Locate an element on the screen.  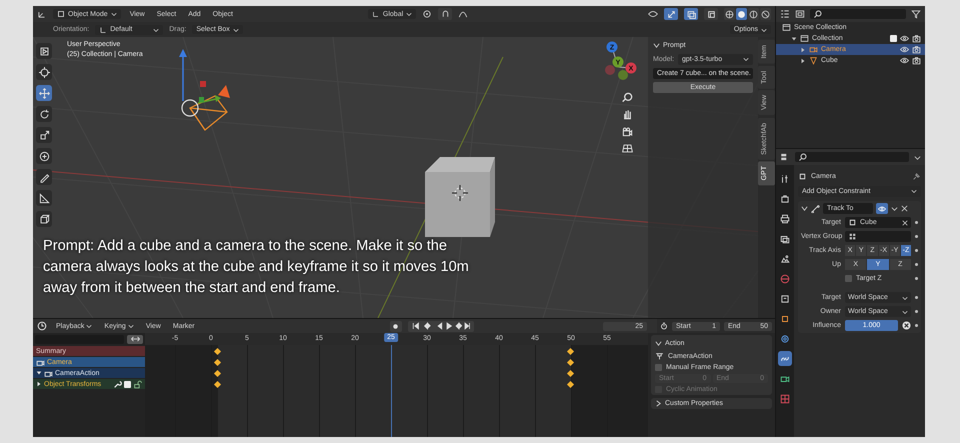
globe-icon is located at coordinates (785, 279).